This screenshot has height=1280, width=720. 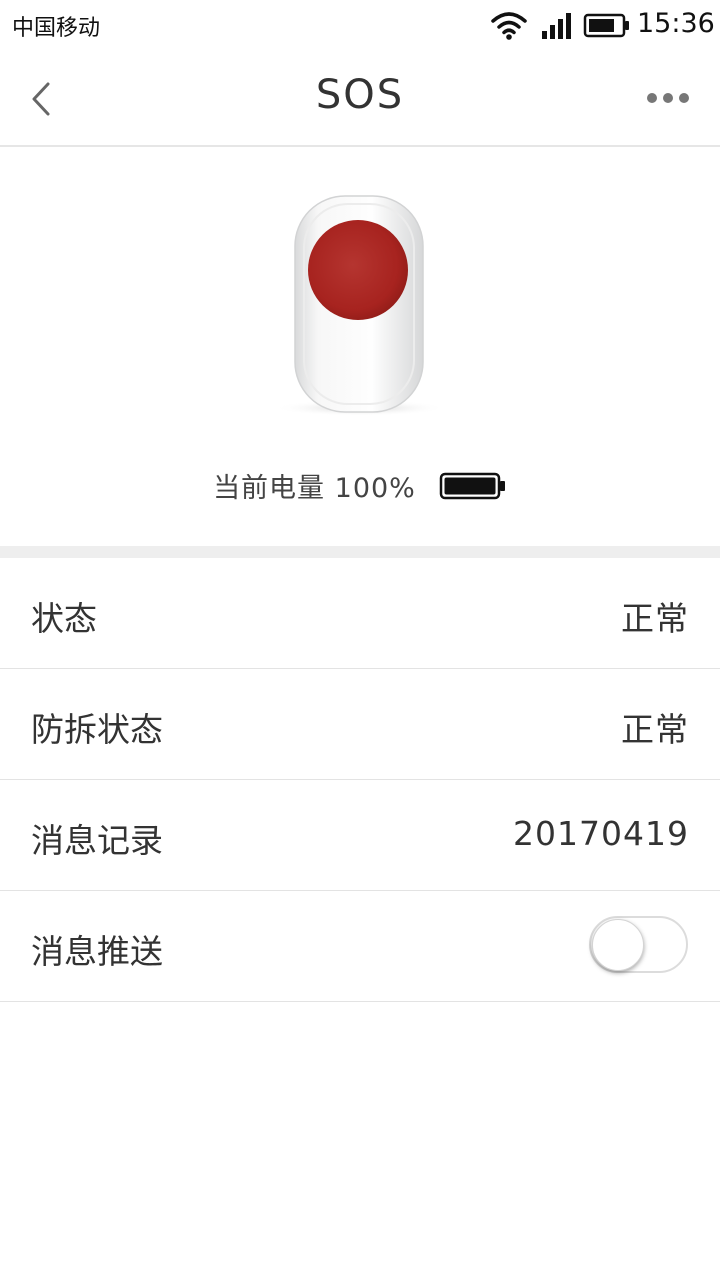 What do you see at coordinates (360, 946) in the screenshot?
I see `push-notification-row: 消息推送` at bounding box center [360, 946].